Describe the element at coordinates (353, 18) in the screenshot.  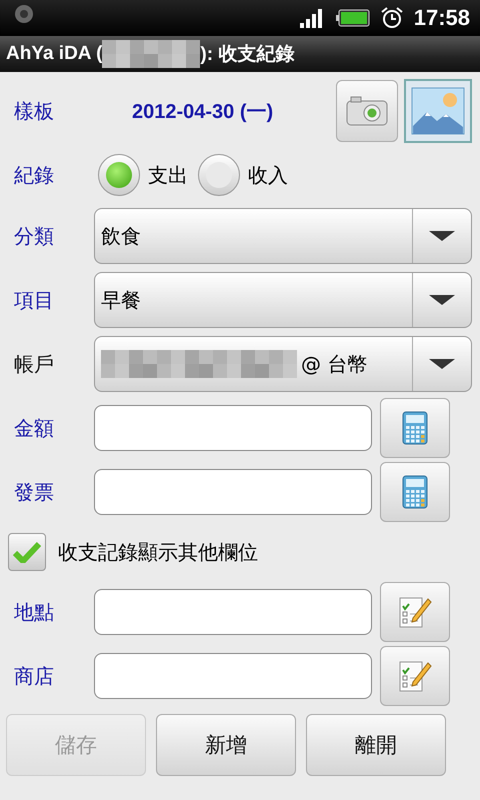
I see `battery-icon` at that location.